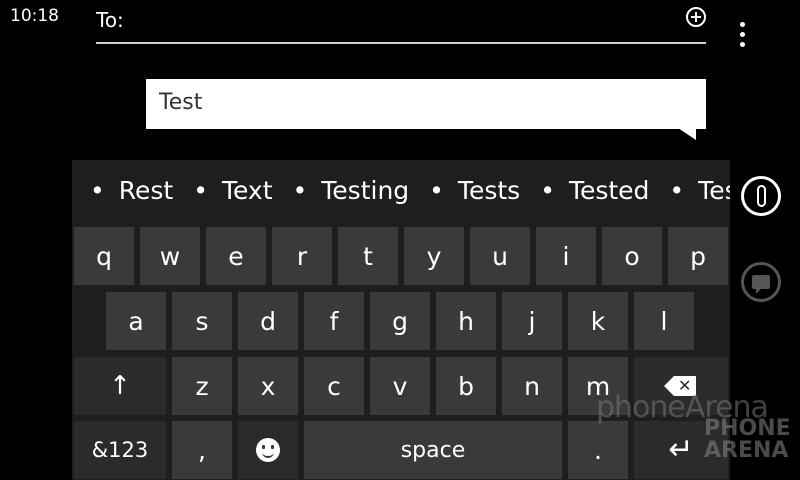 This screenshot has width=800, height=480. Describe the element at coordinates (426, 104) in the screenshot. I see `message-input: Test` at that location.